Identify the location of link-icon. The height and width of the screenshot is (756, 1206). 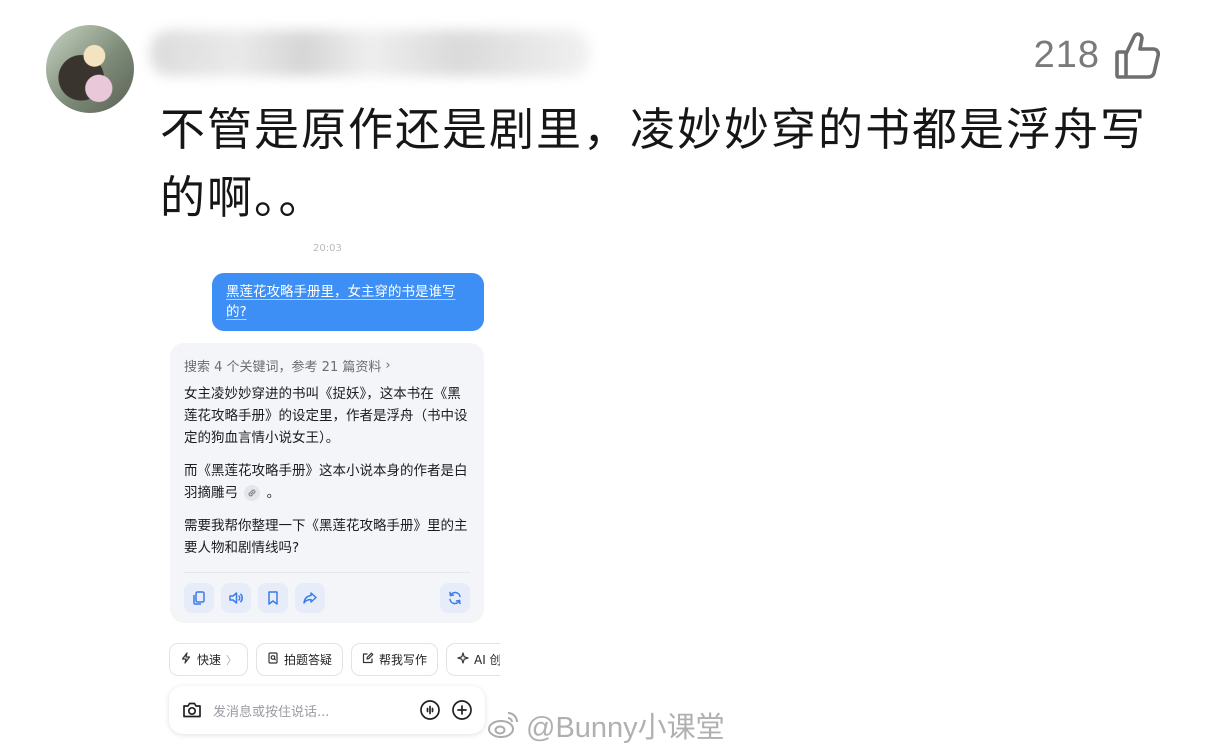
(252, 493).